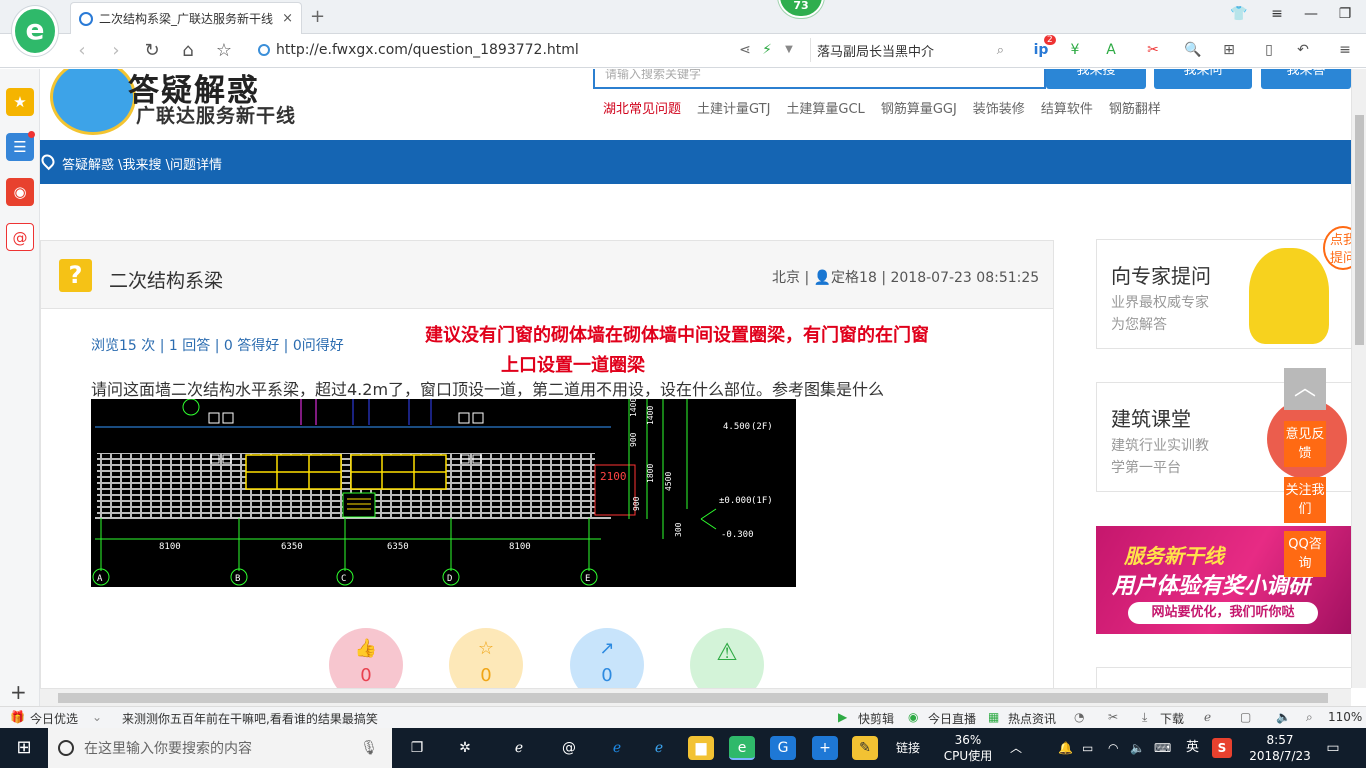 The width and height of the screenshot is (1366, 768). I want to click on sogou-ime-icon: S, so click(1222, 748).